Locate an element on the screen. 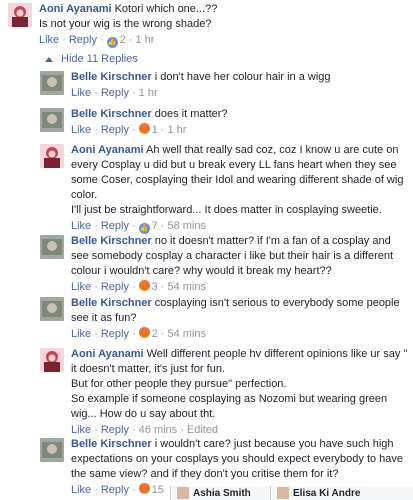 This screenshot has width=413, height=500. reaction-count: 15 is located at coordinates (158, 490).